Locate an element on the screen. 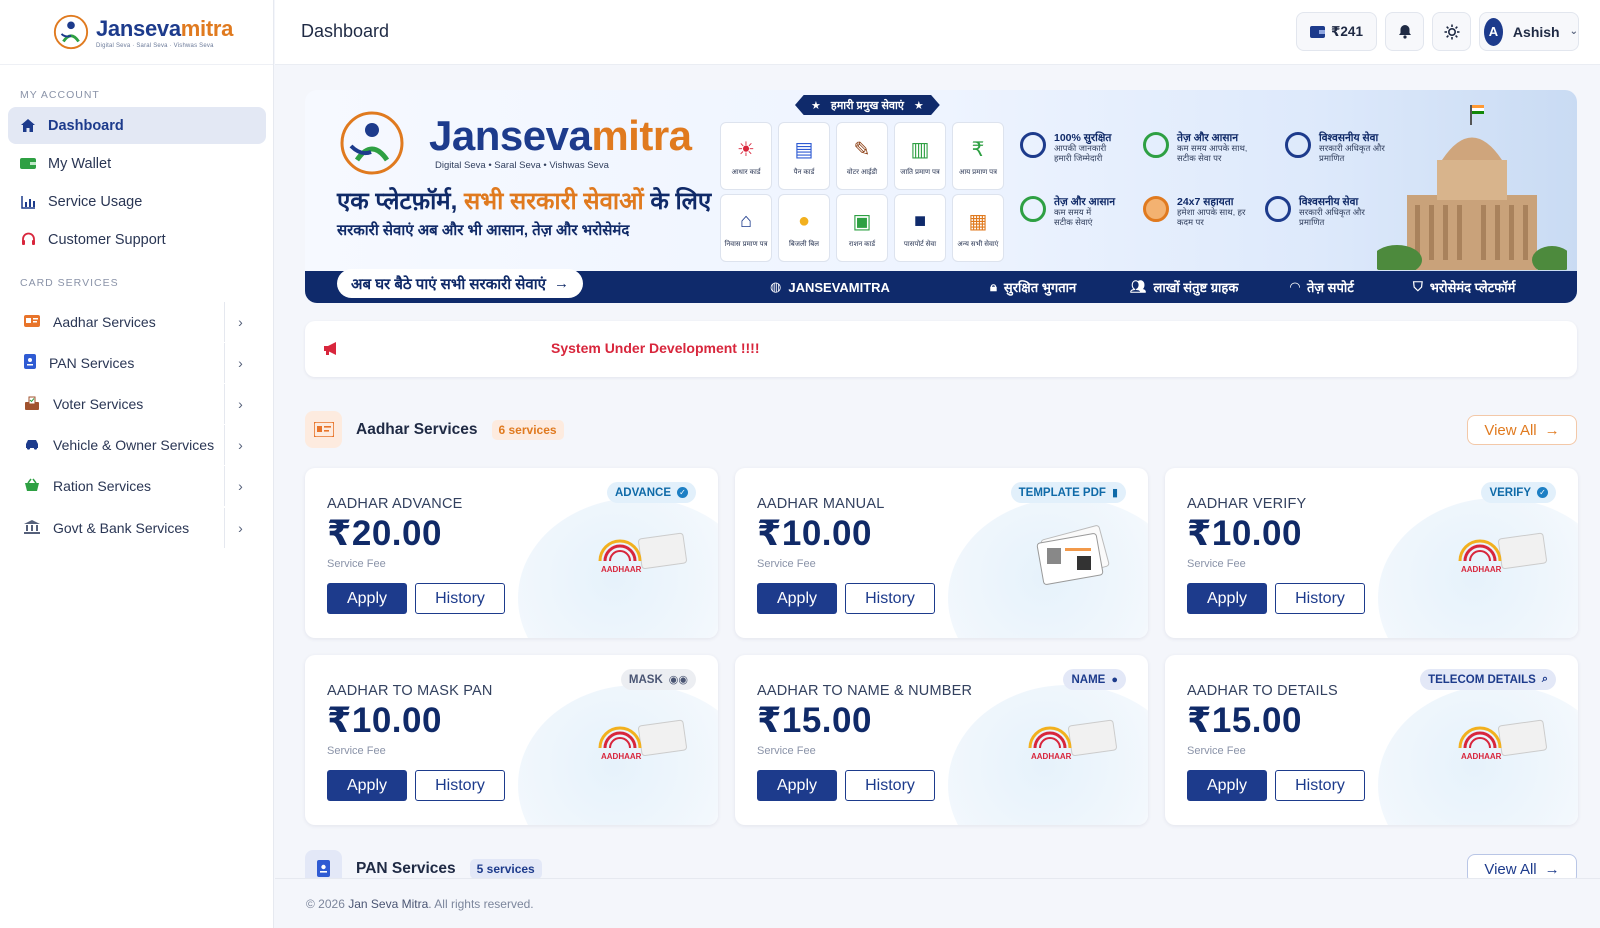  wallet-icon is located at coordinates (28, 164).